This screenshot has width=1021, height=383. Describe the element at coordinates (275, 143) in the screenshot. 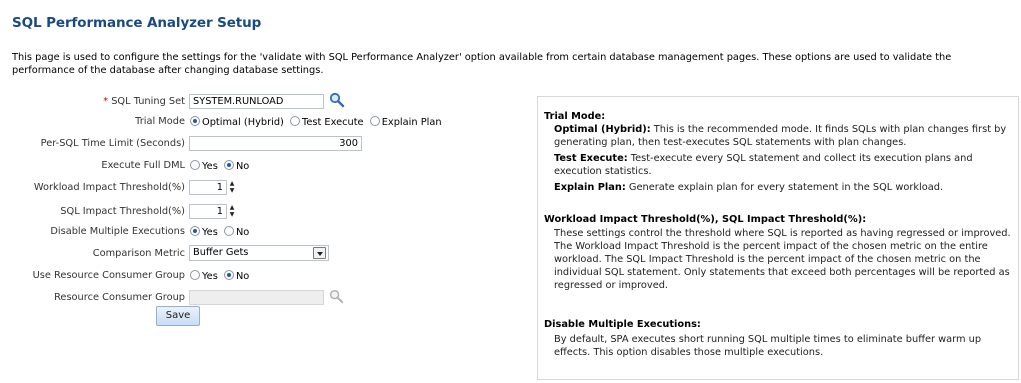

I see `time-limit-input: 300` at that location.